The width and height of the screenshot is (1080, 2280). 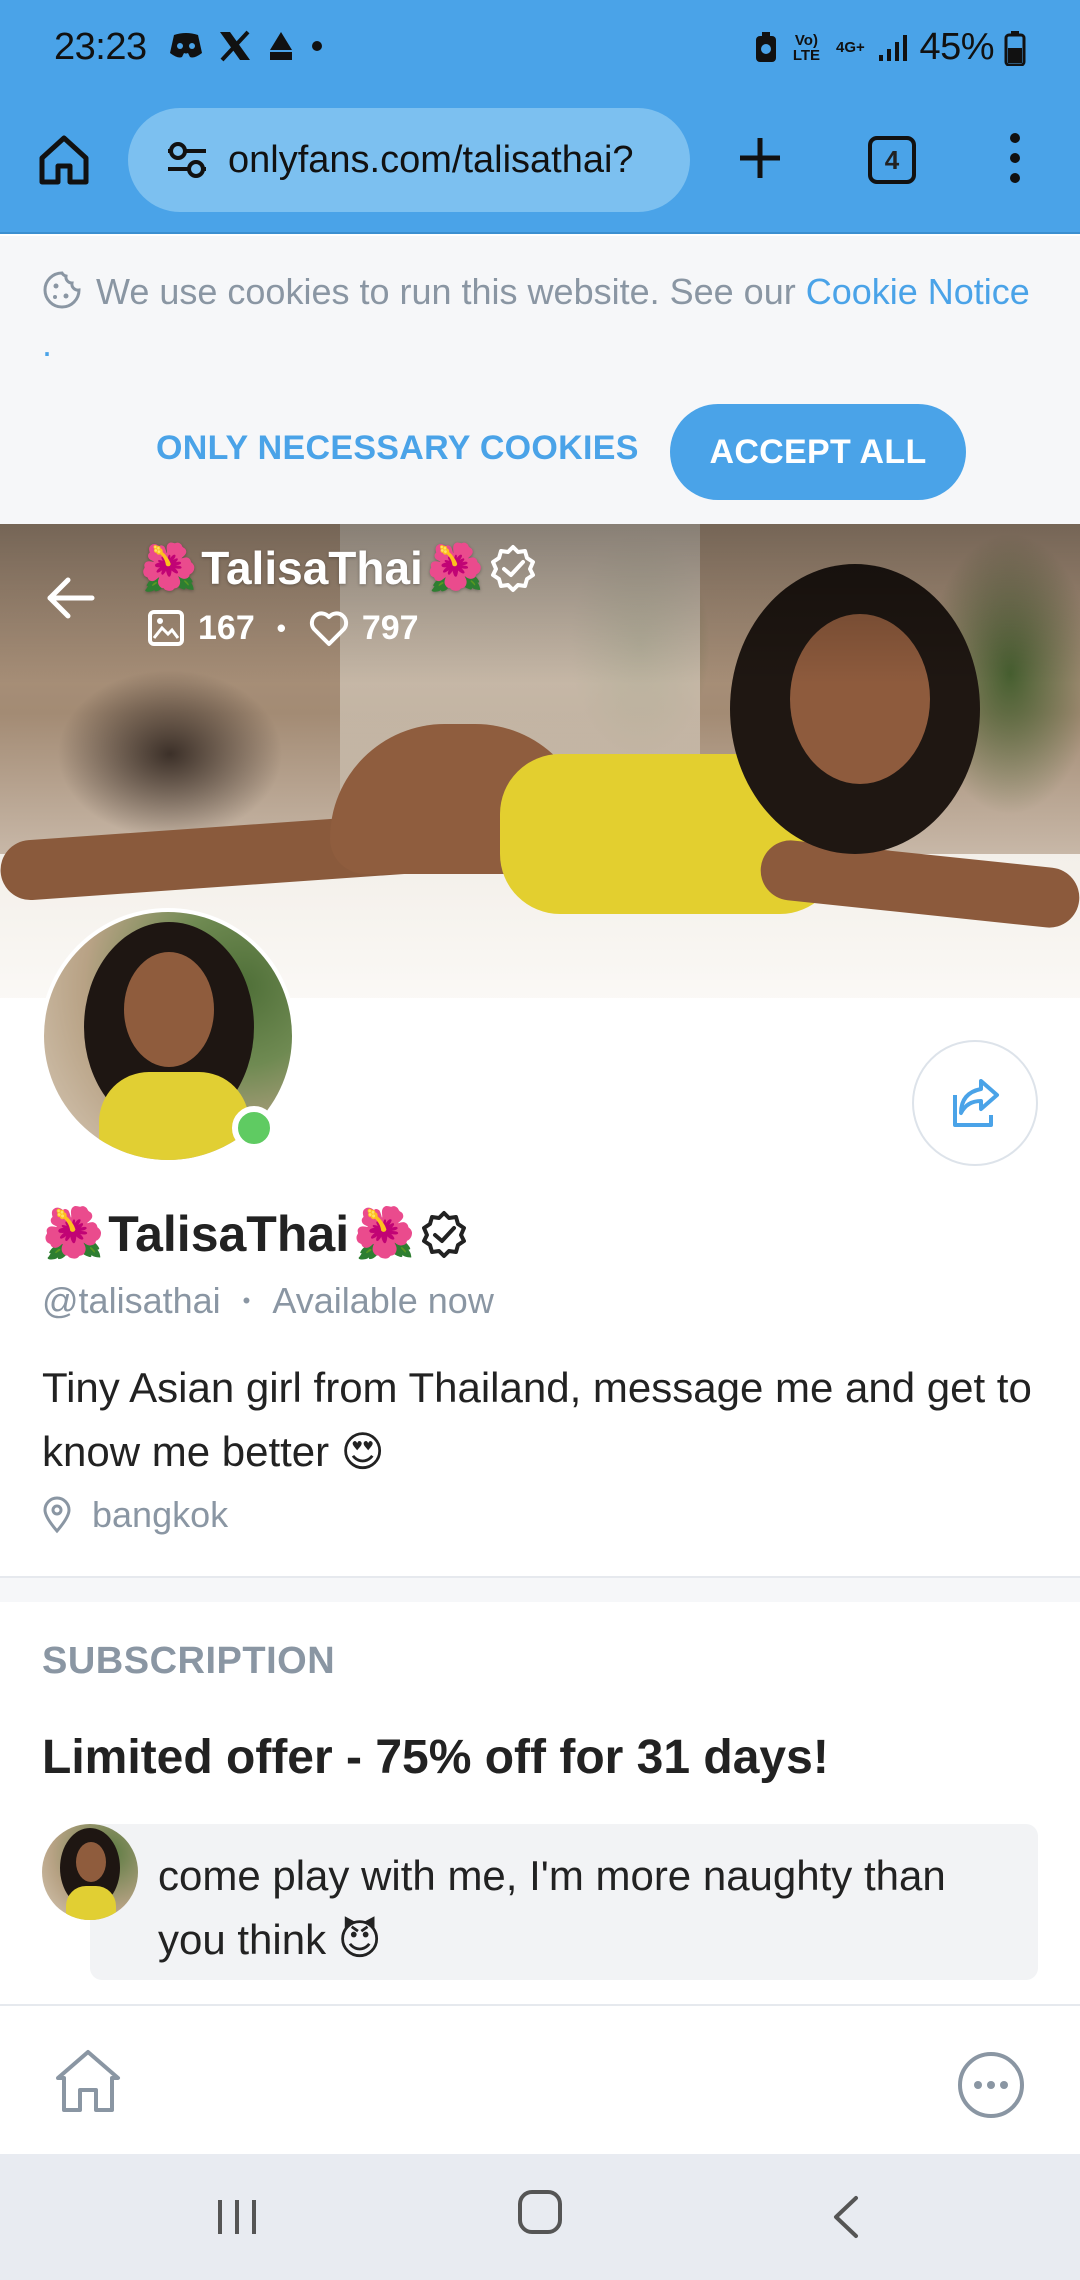 What do you see at coordinates (189, 1661) in the screenshot?
I see `subscription-section-label: SUBSCRIPTION` at bounding box center [189, 1661].